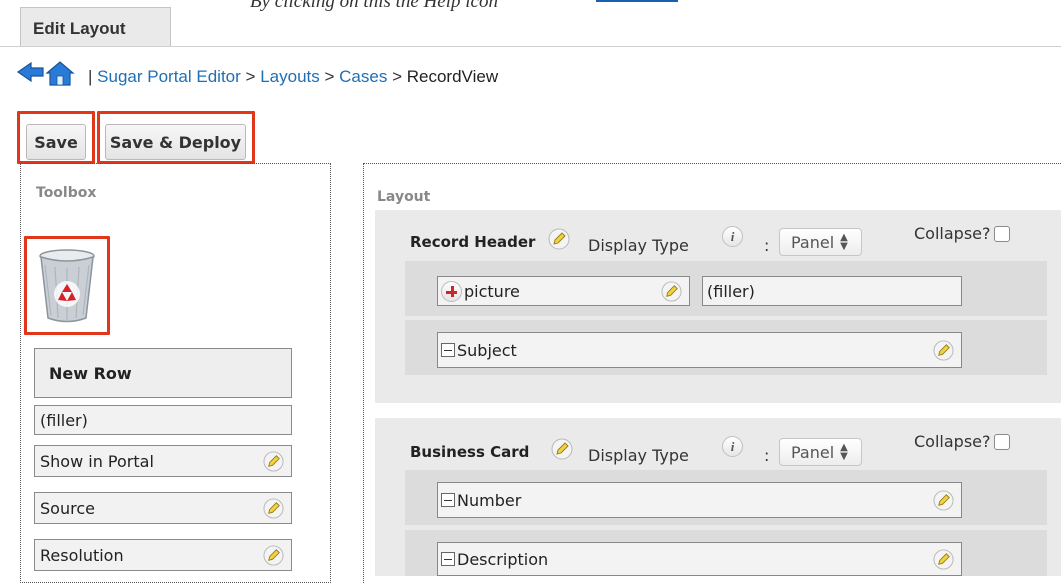 This screenshot has width=1061, height=583. I want to click on breadcrumb-current: RecordView, so click(452, 76).